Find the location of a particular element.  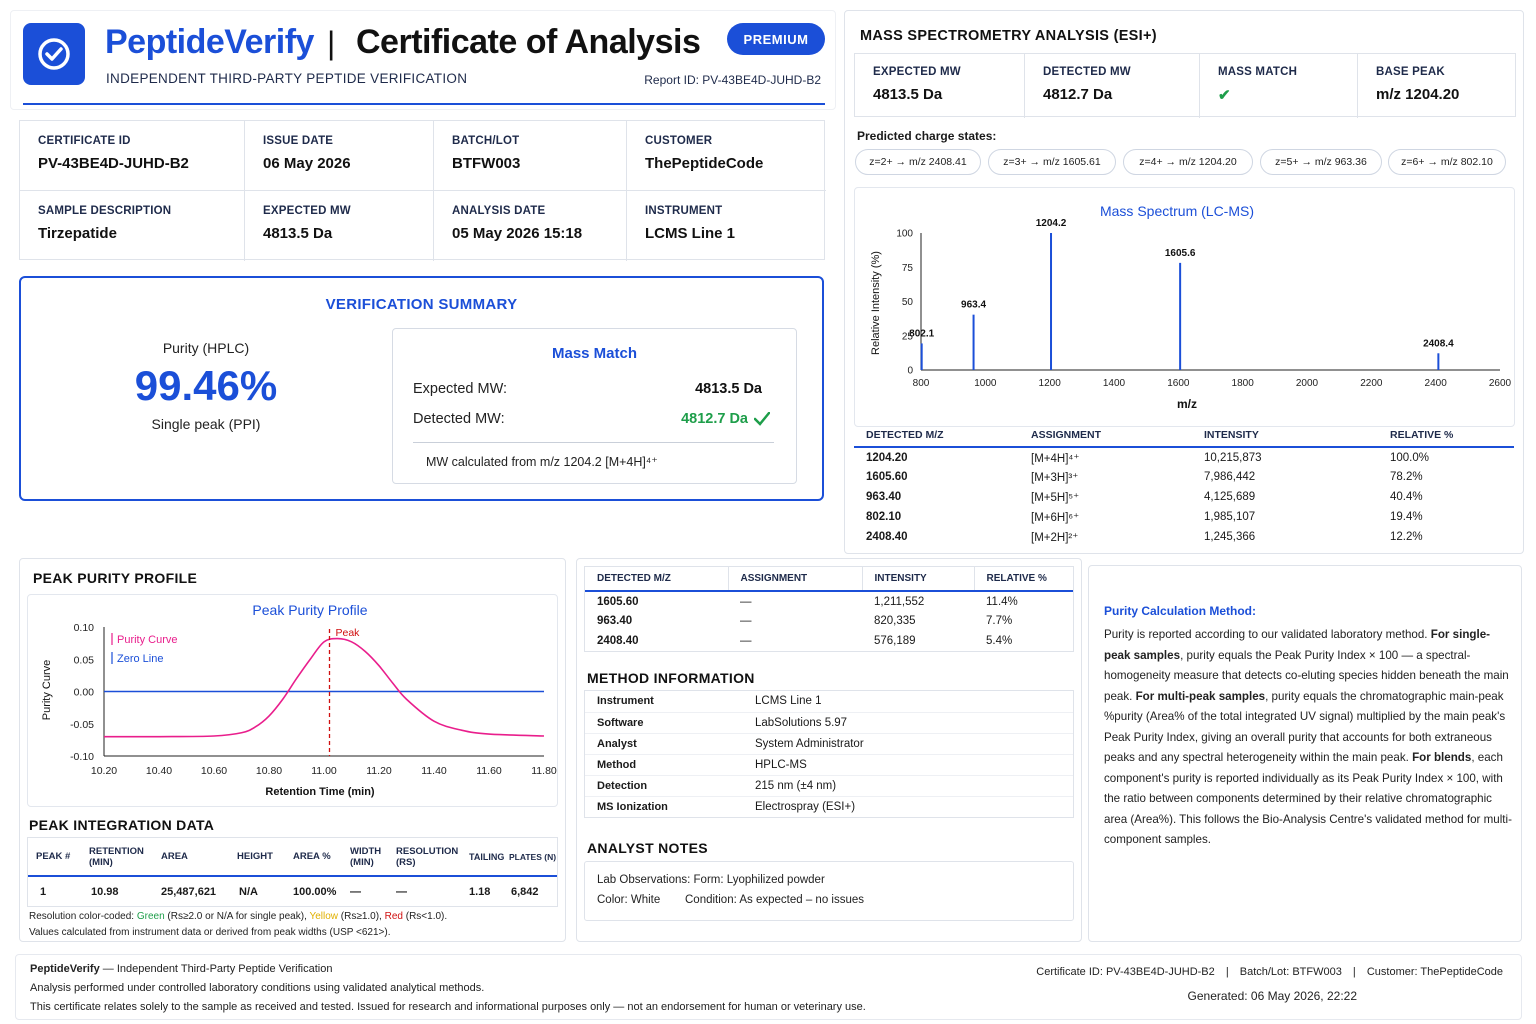

x-tick-label: 2400 is located at coordinates (1436, 383).